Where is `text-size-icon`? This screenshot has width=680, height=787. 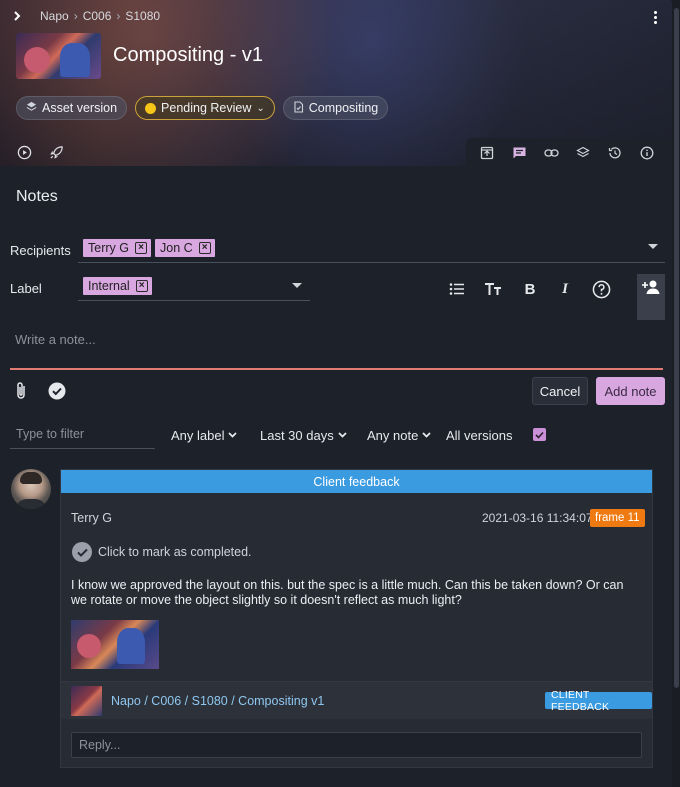
text-size-icon is located at coordinates (493, 289).